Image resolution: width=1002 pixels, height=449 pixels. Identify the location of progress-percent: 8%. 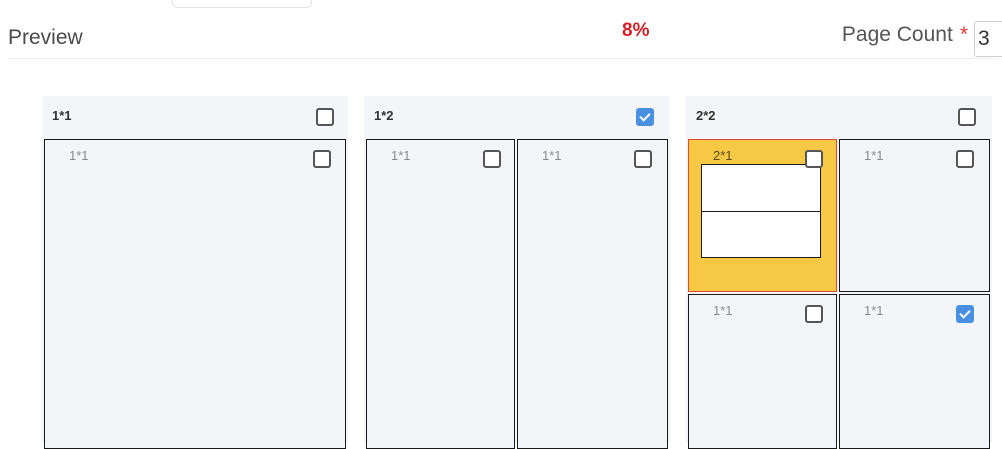
(636, 30).